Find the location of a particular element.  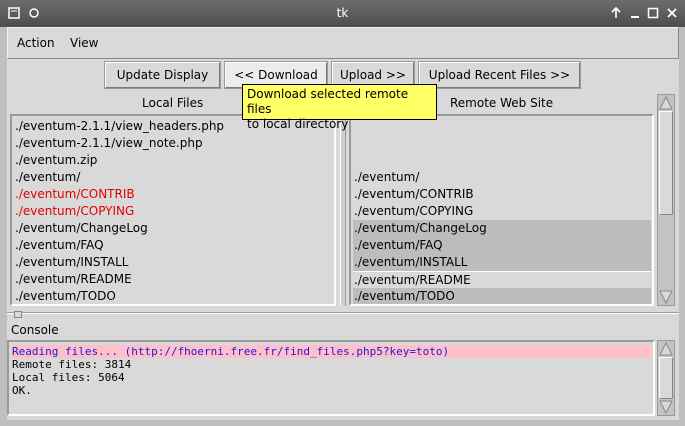

vertical-pane-separator is located at coordinates (343, 311).